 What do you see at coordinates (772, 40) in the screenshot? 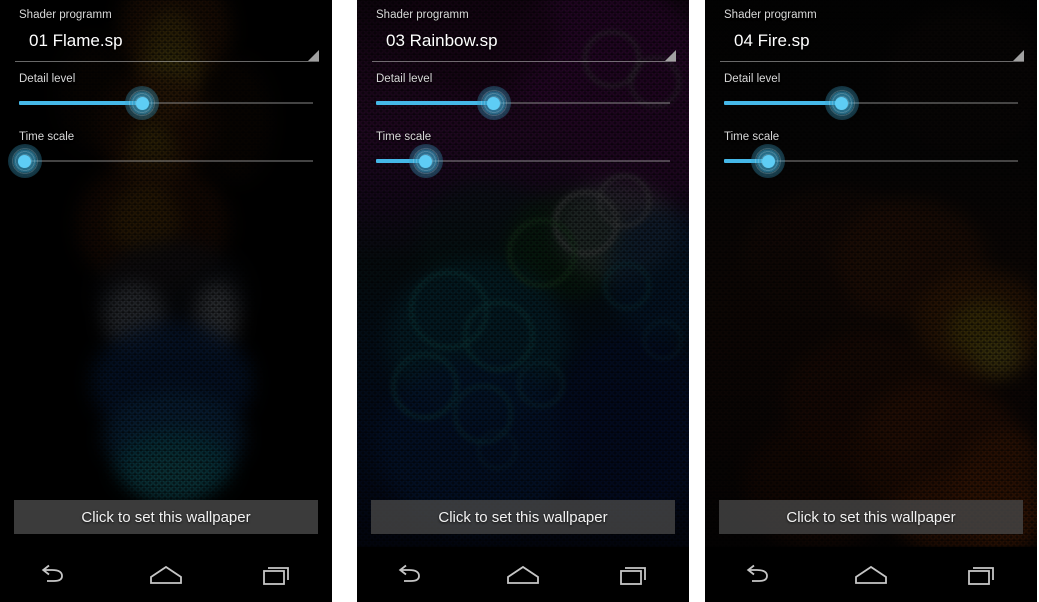
I see `shader-program-value: 04 Fire.sp` at bounding box center [772, 40].